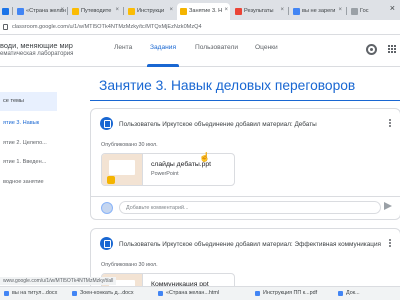 The height and width of the screenshot is (300, 400). What do you see at coordinates (122, 169) in the screenshot?
I see `attachment-thumbnail` at bounding box center [122, 169].